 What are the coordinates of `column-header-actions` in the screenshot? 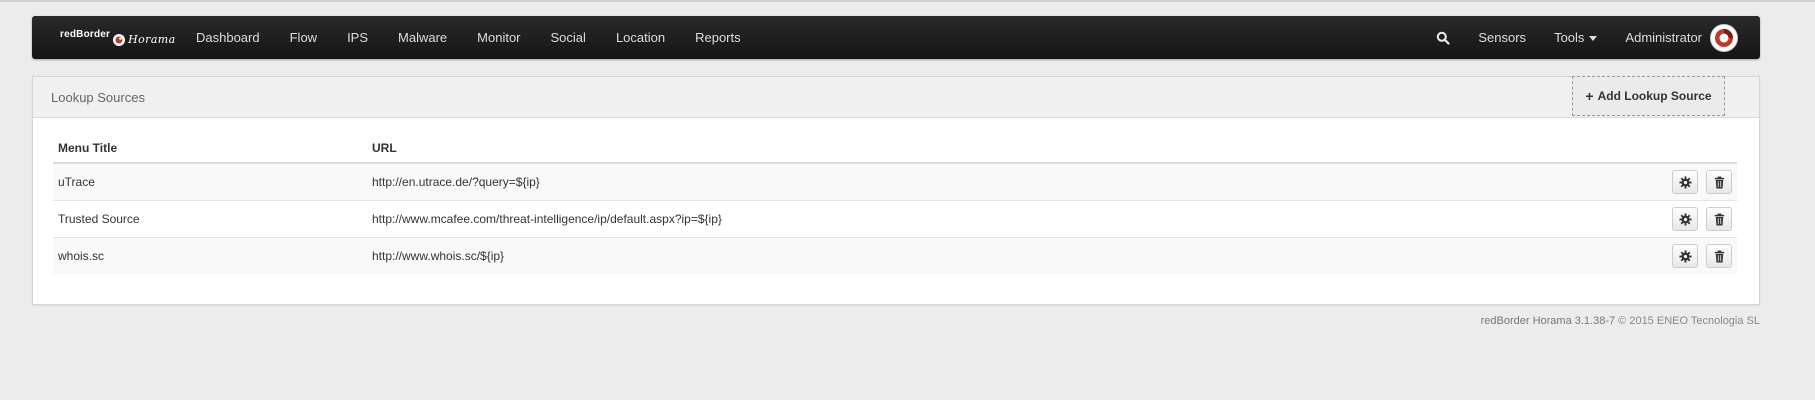 It's located at (1618, 148).